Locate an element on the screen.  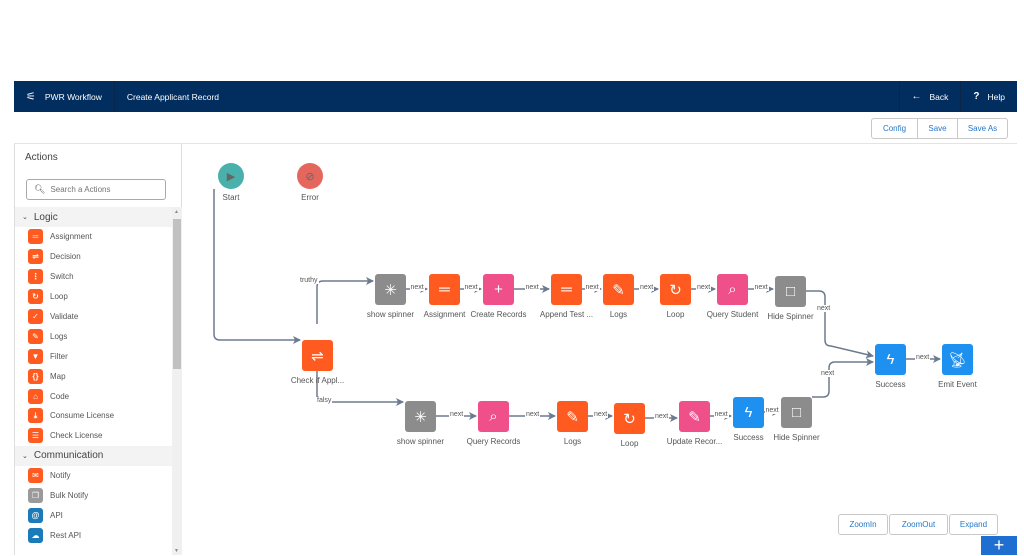
action-item-rest-api: ☁ Rest API is located at coordinates (93, 535).